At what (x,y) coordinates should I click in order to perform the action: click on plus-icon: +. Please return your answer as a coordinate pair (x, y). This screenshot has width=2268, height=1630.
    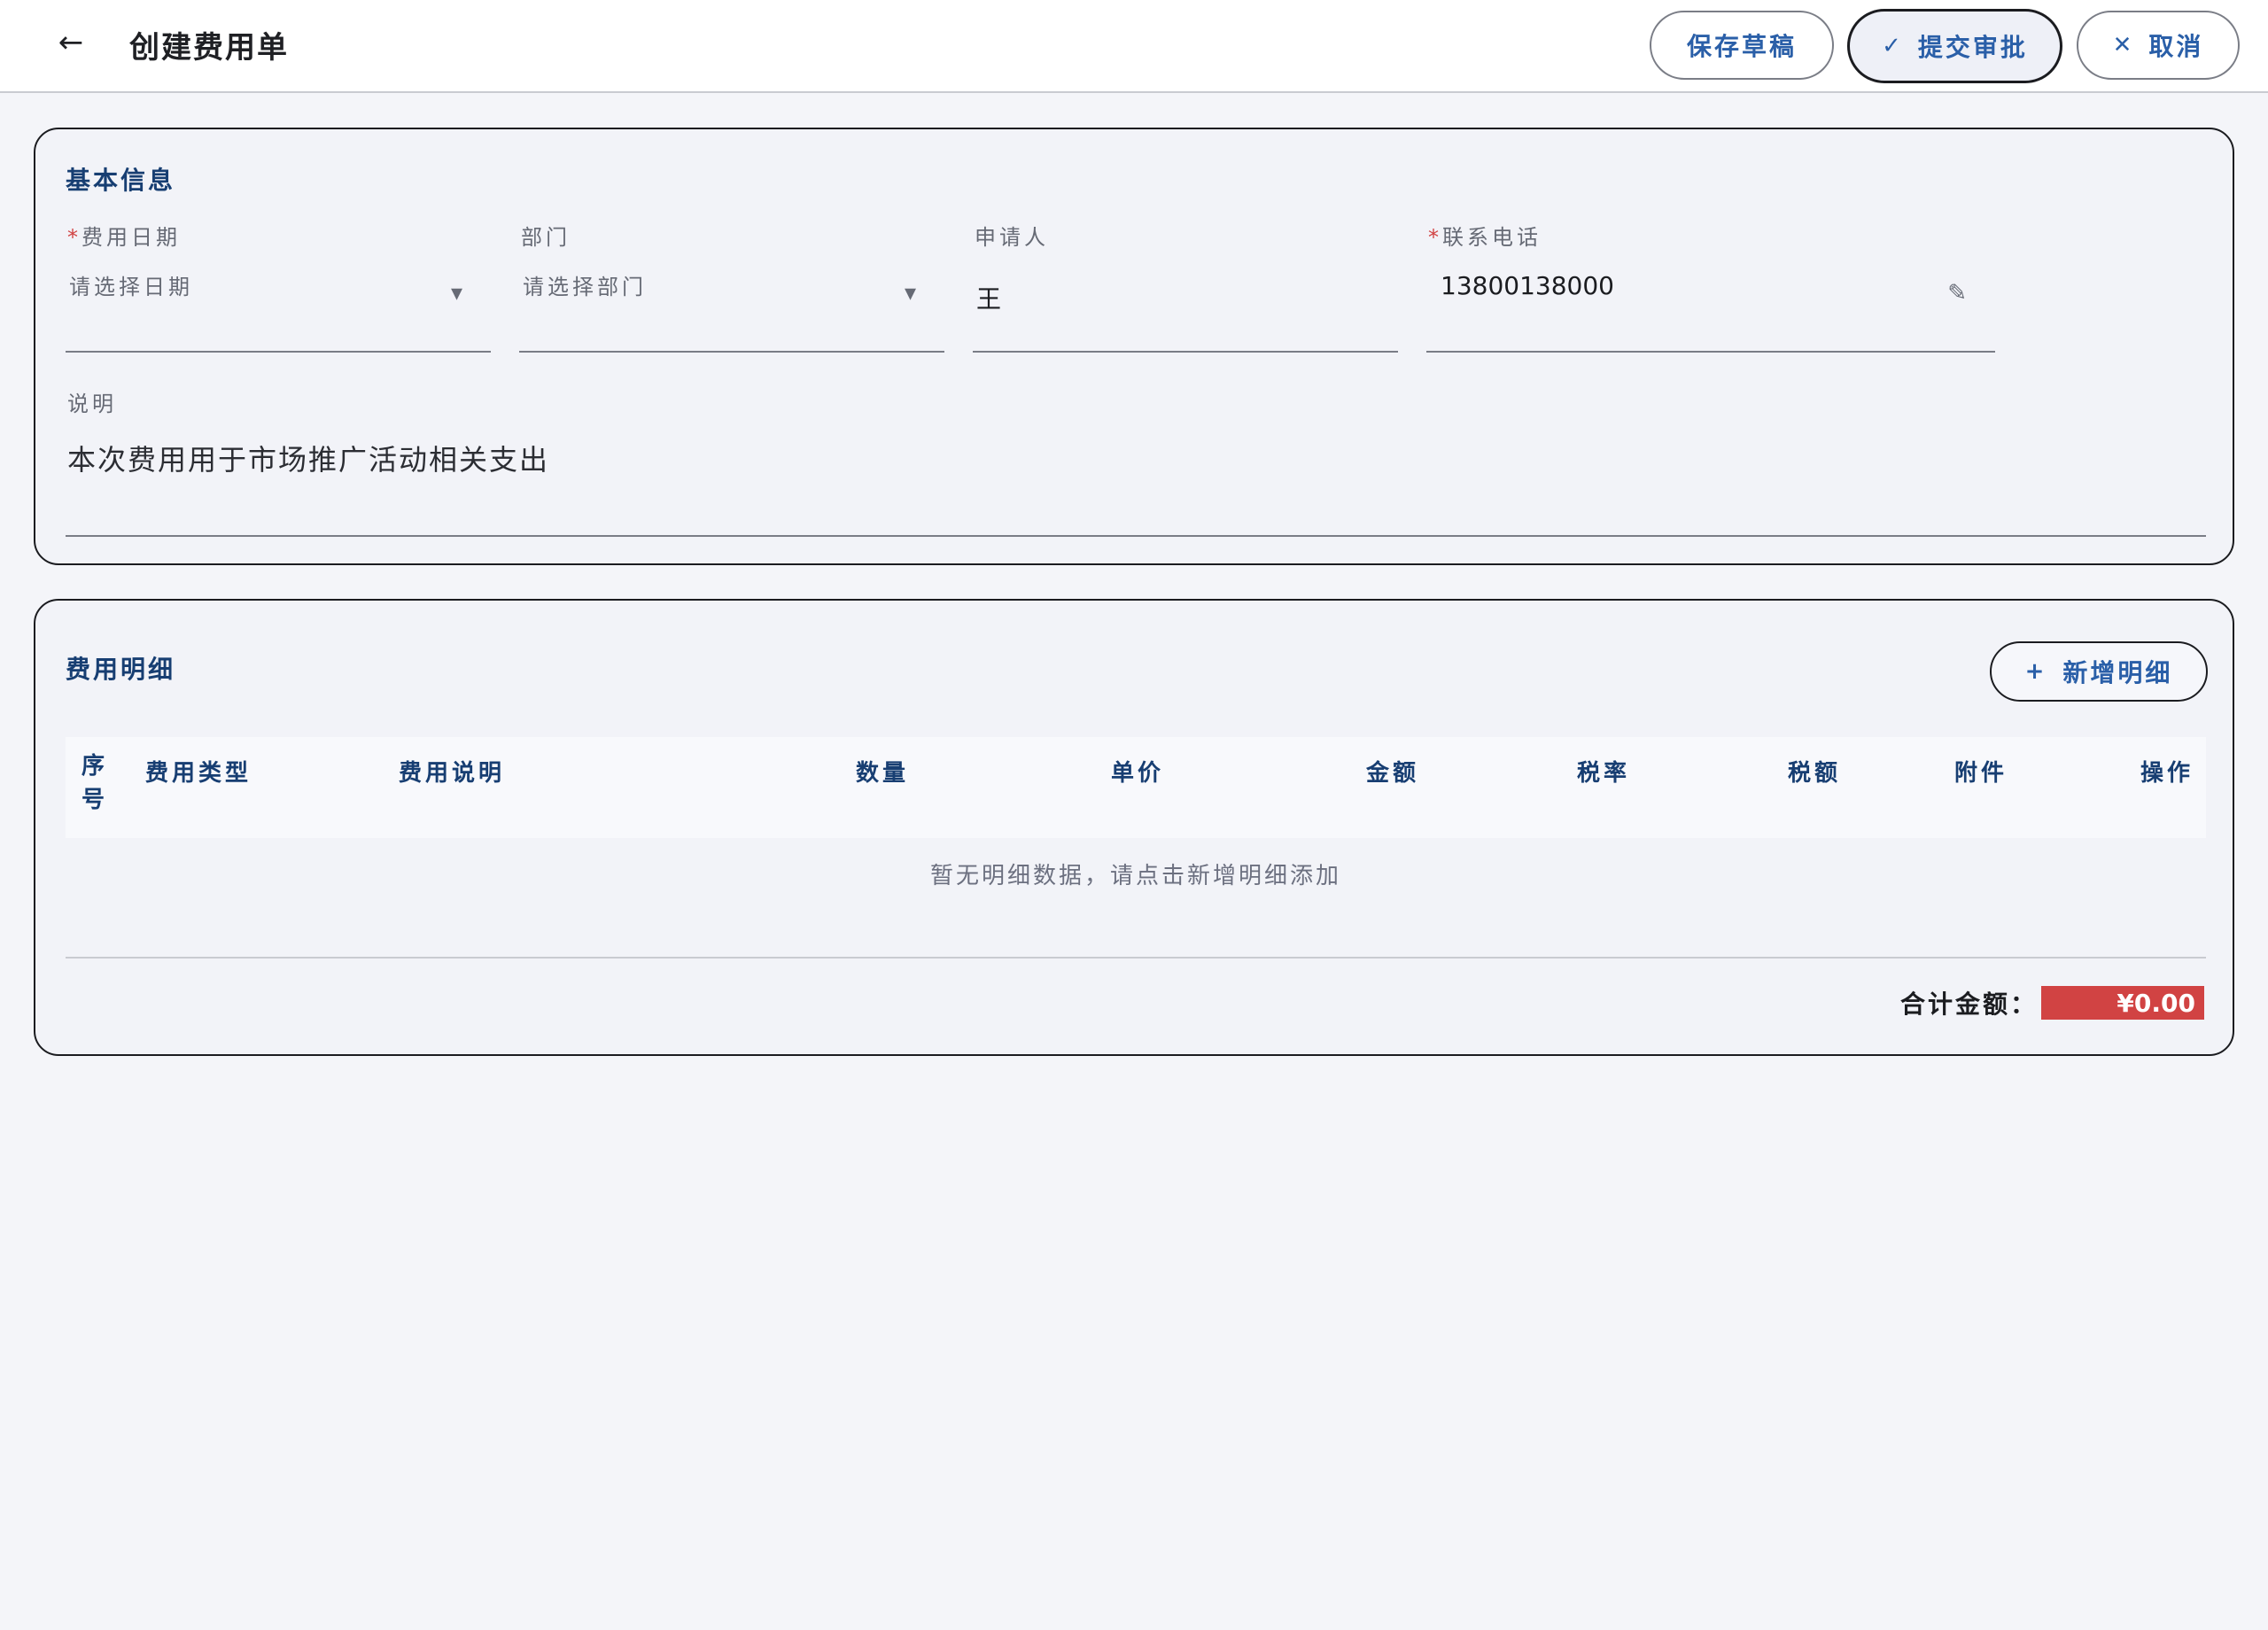
    Looking at the image, I should click on (2035, 671).